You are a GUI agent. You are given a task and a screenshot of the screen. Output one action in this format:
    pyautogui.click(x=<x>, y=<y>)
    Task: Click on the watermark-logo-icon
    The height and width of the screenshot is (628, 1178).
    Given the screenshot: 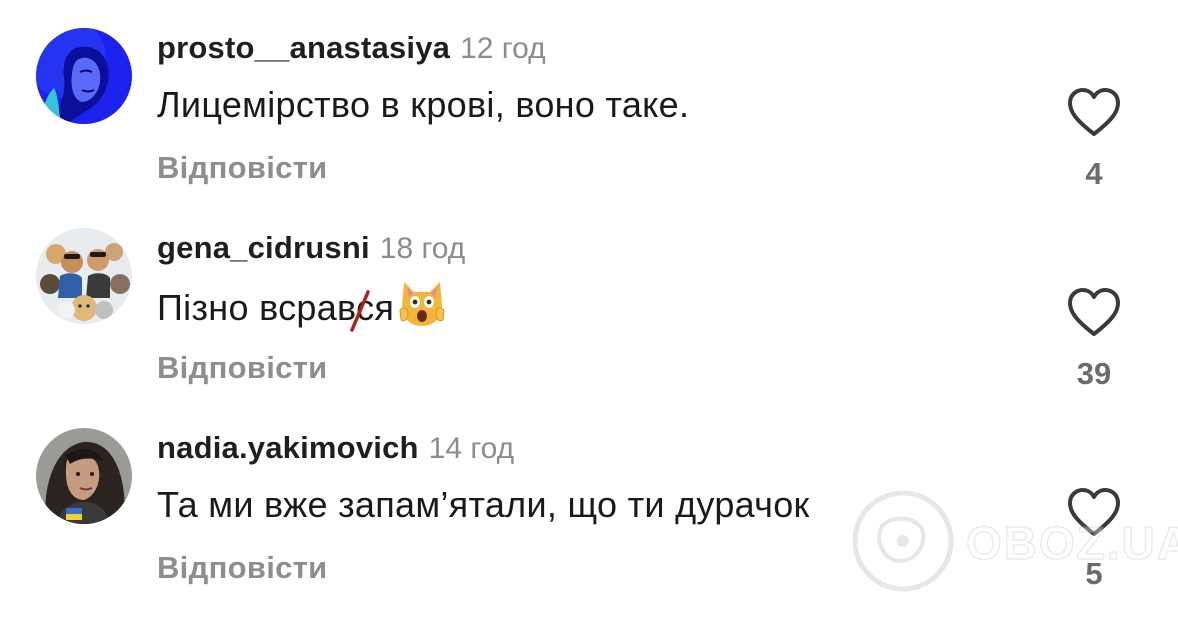 What is the action you would take?
    pyautogui.click(x=903, y=541)
    